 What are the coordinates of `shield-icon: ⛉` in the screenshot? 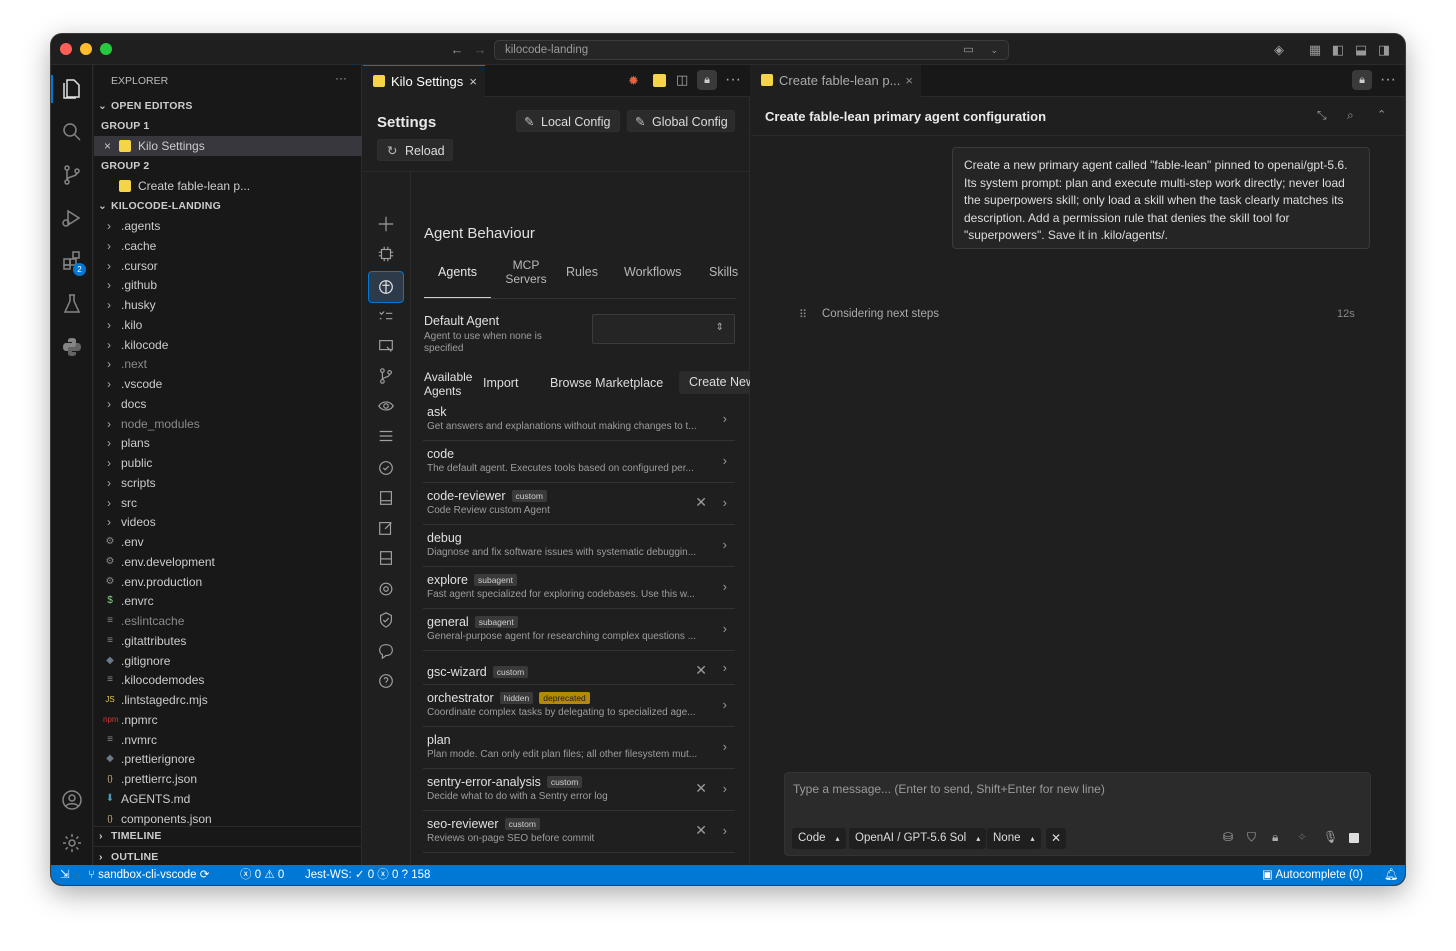 It's located at (1251, 837).